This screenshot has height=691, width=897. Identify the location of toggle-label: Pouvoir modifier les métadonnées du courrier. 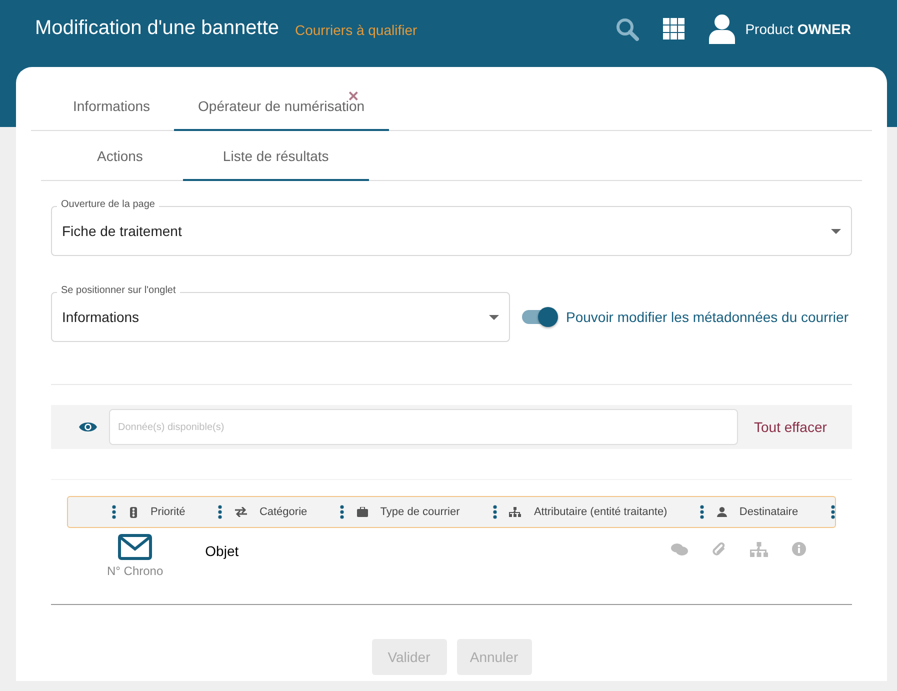
(707, 317).